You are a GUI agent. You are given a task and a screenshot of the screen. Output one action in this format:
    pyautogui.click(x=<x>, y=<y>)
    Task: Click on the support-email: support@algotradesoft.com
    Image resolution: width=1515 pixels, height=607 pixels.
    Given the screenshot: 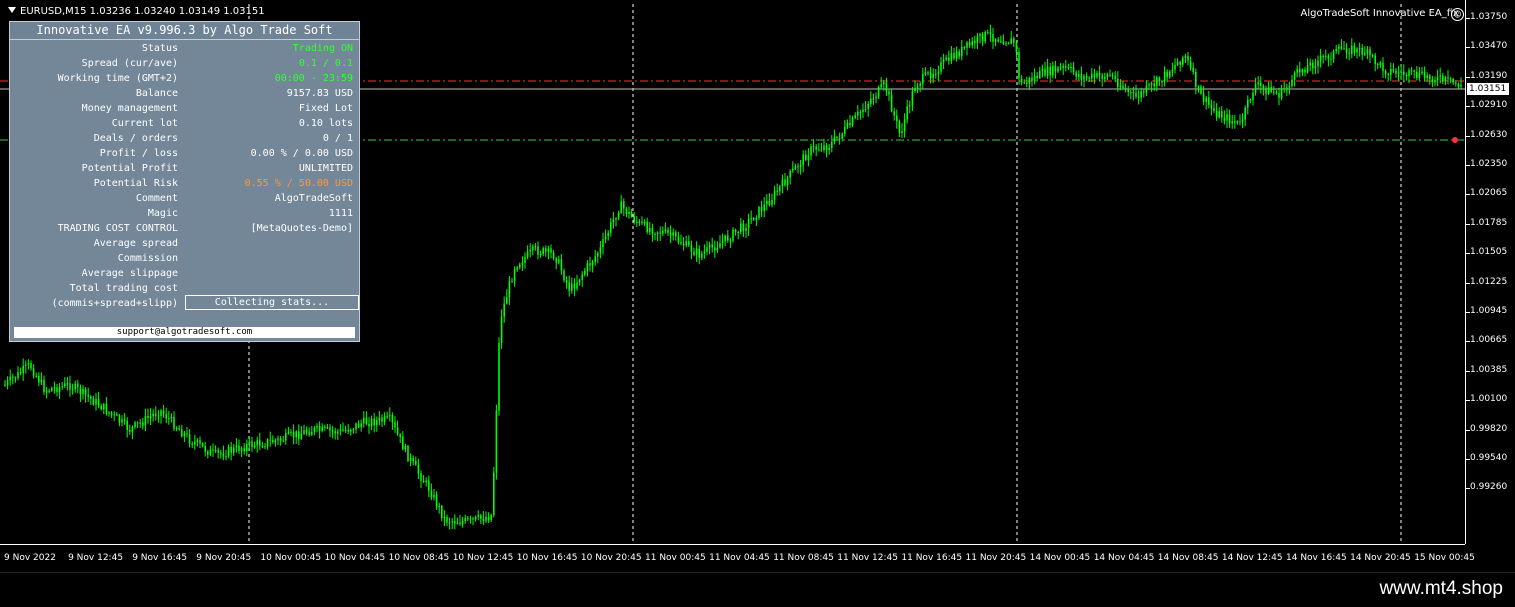 What is the action you would take?
    pyautogui.click(x=184, y=332)
    